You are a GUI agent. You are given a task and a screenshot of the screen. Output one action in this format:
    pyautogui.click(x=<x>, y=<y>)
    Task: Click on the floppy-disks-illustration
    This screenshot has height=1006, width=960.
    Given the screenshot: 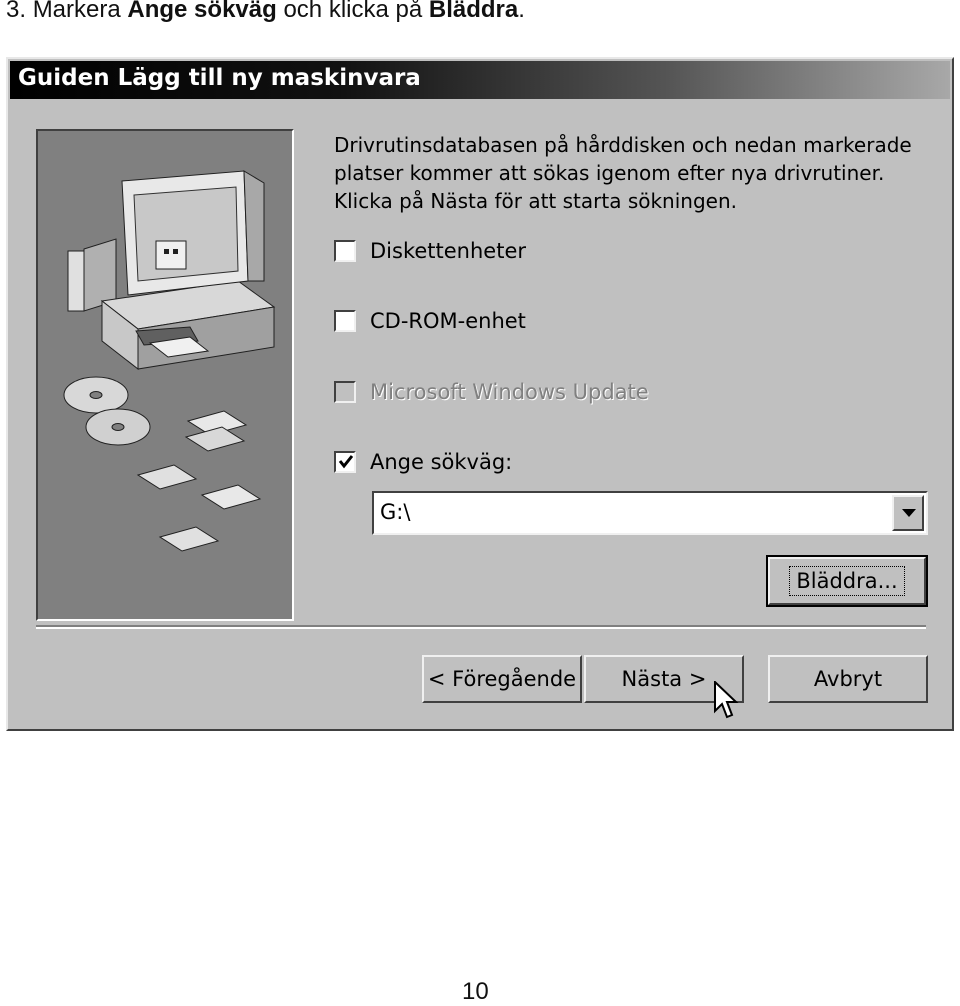 What is the action you would take?
    pyautogui.click(x=199, y=481)
    